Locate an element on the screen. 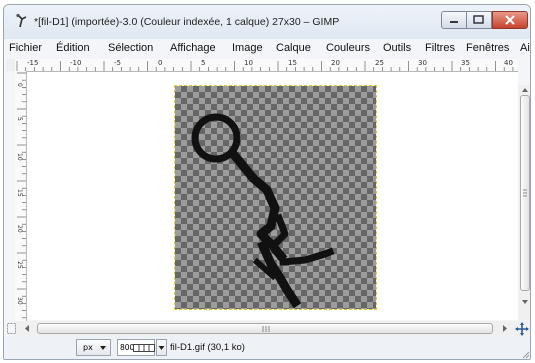 The width and height of the screenshot is (535, 363). navigate-icon is located at coordinates (522, 329).